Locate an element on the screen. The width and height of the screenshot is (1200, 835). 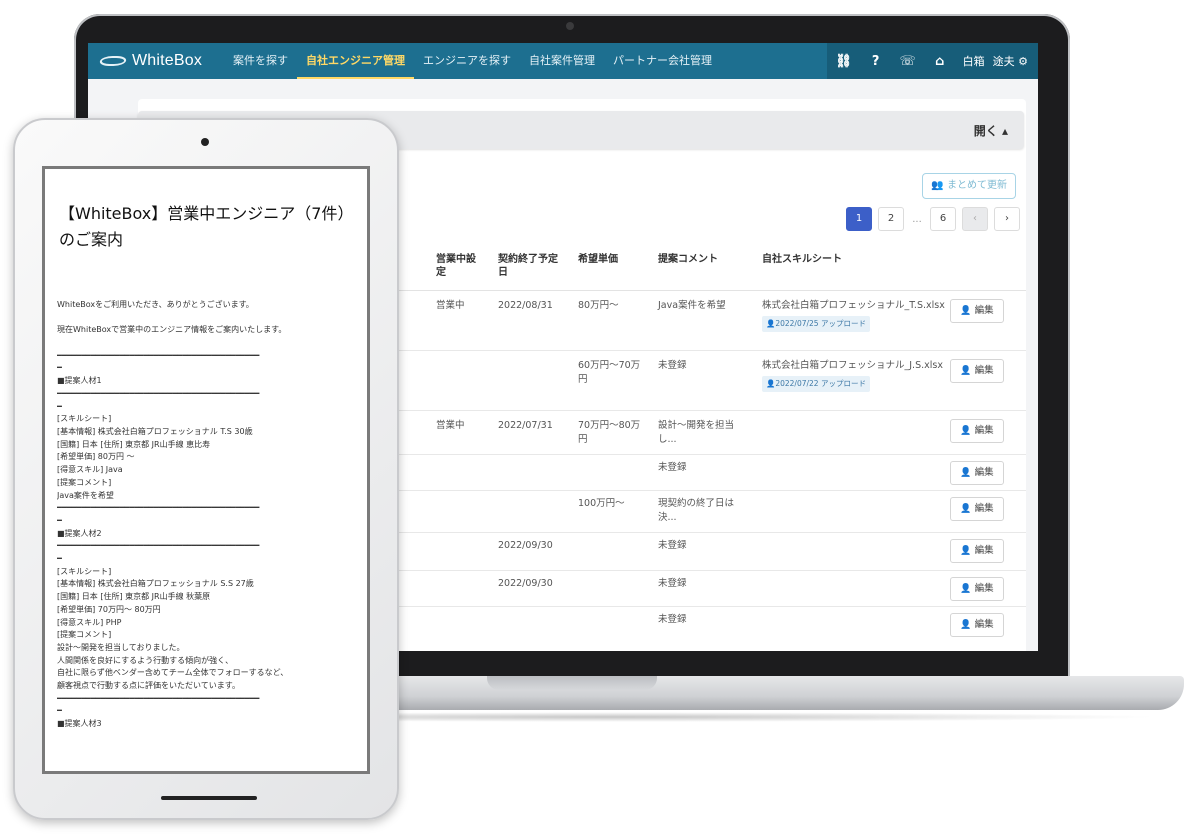
bulk-update-button: 👥 まとめて更新 is located at coordinates (969, 186).